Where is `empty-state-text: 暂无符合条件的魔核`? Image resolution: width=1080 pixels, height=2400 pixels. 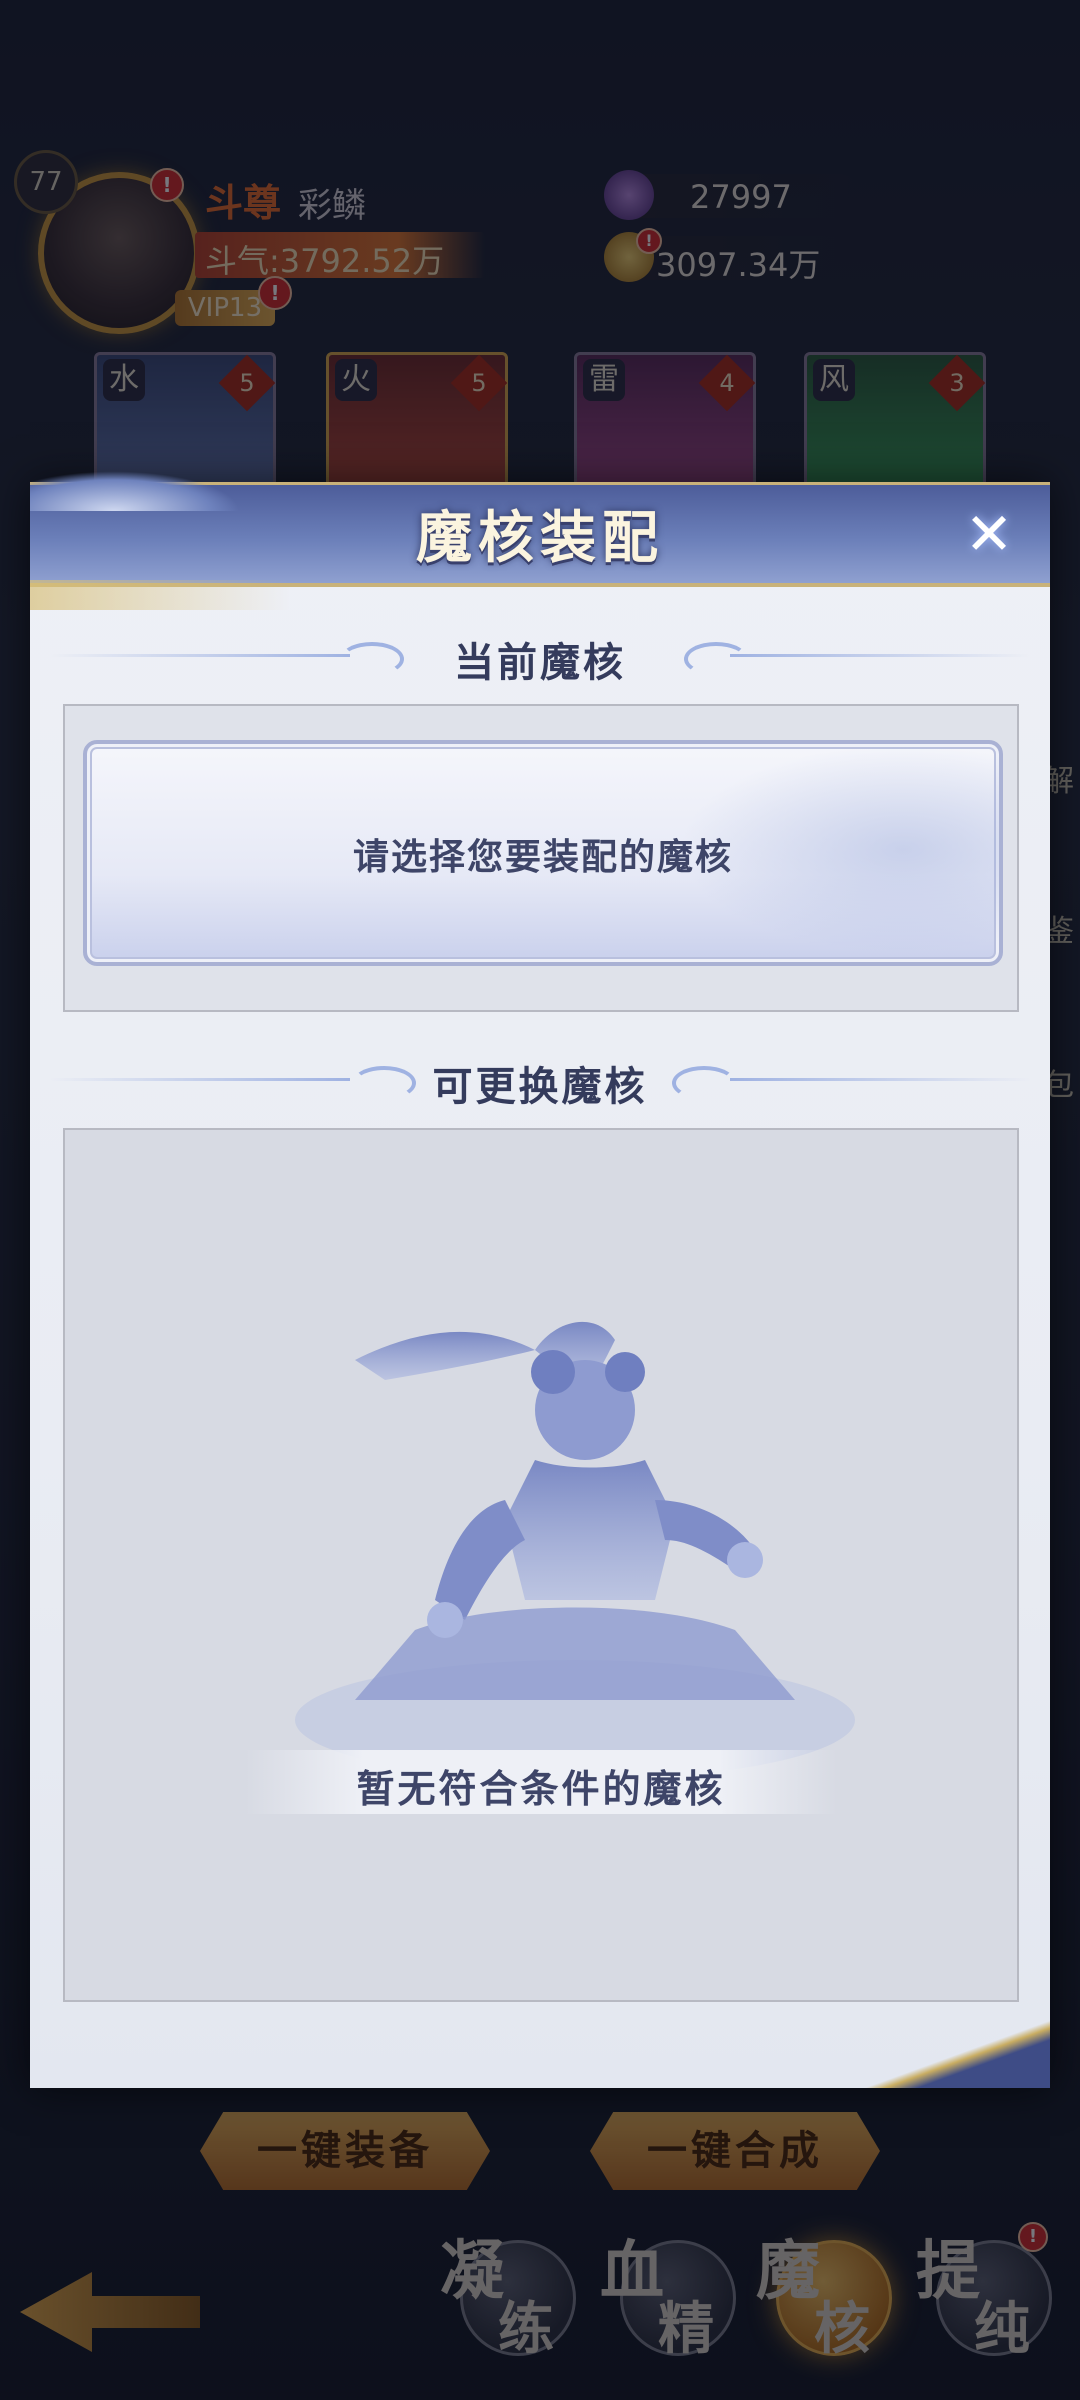
empty-state-text: 暂无符合条件的魔核 is located at coordinates (541, 1788).